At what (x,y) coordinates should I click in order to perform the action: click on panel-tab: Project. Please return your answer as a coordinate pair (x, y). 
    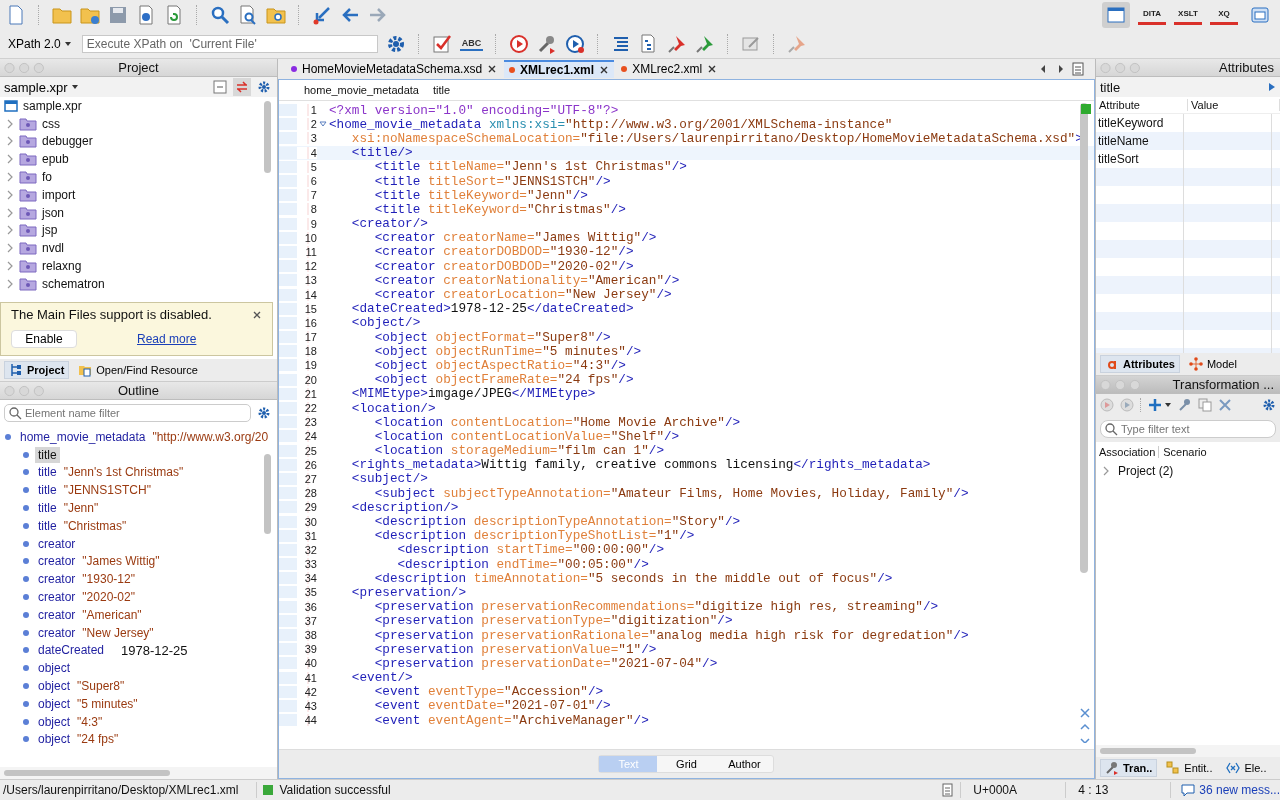
    Looking at the image, I should click on (37, 370).